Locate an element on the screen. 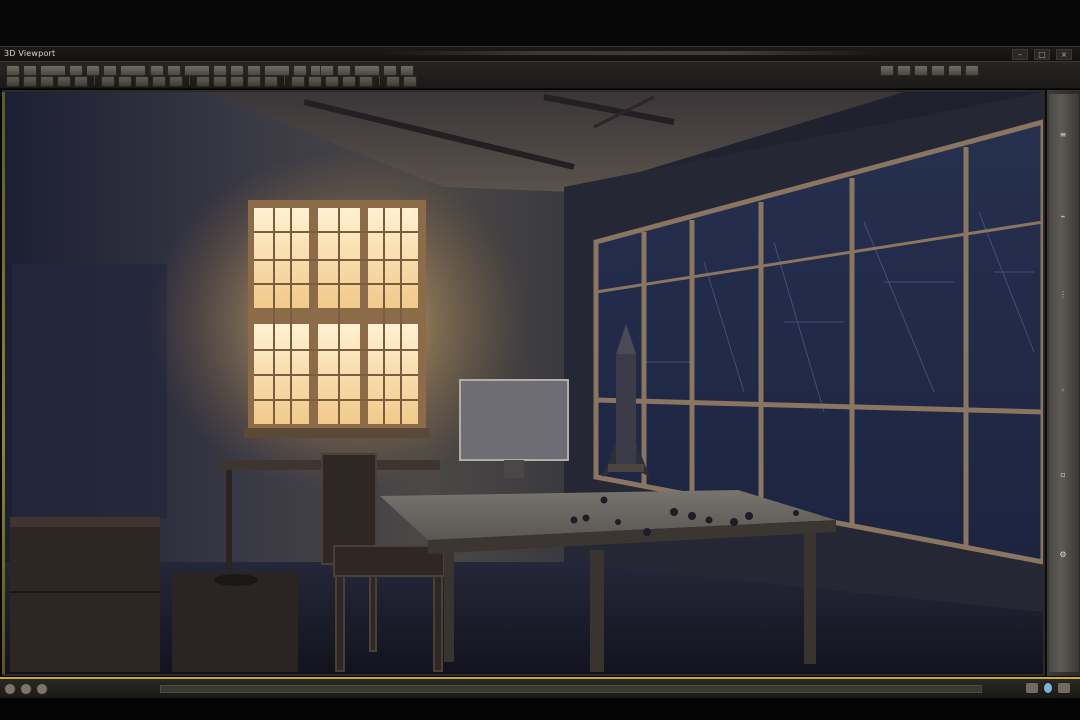 This screenshot has width=1080, height=720. time-slider is located at coordinates (571, 689).